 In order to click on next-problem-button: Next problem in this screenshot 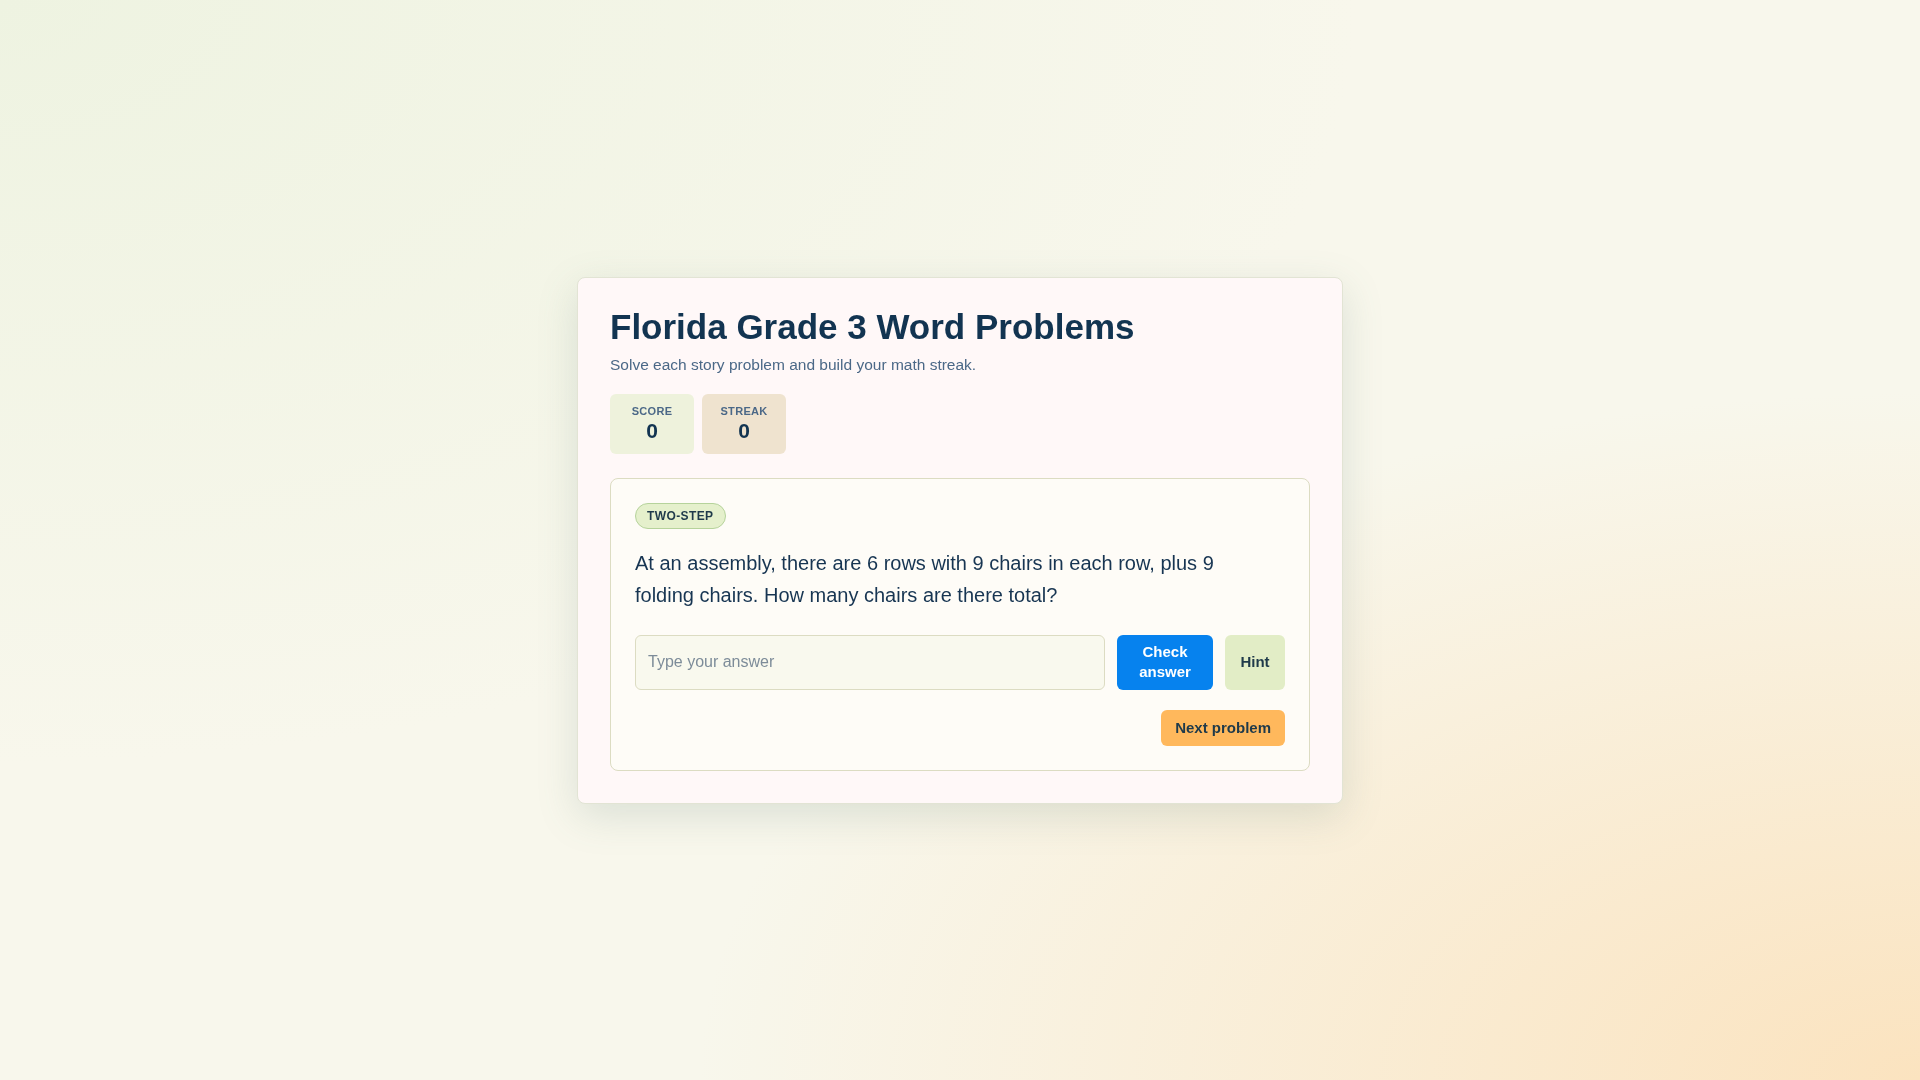, I will do `click(1223, 727)`.